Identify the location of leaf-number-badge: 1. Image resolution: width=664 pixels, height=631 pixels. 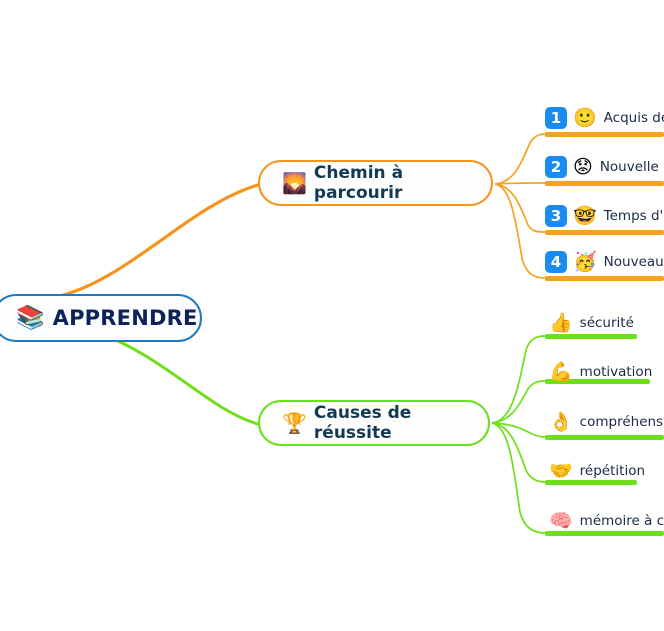
(556, 118).